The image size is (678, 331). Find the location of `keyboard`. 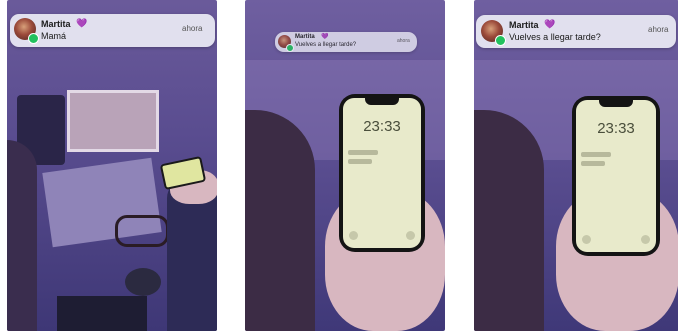

keyboard is located at coordinates (102, 313).